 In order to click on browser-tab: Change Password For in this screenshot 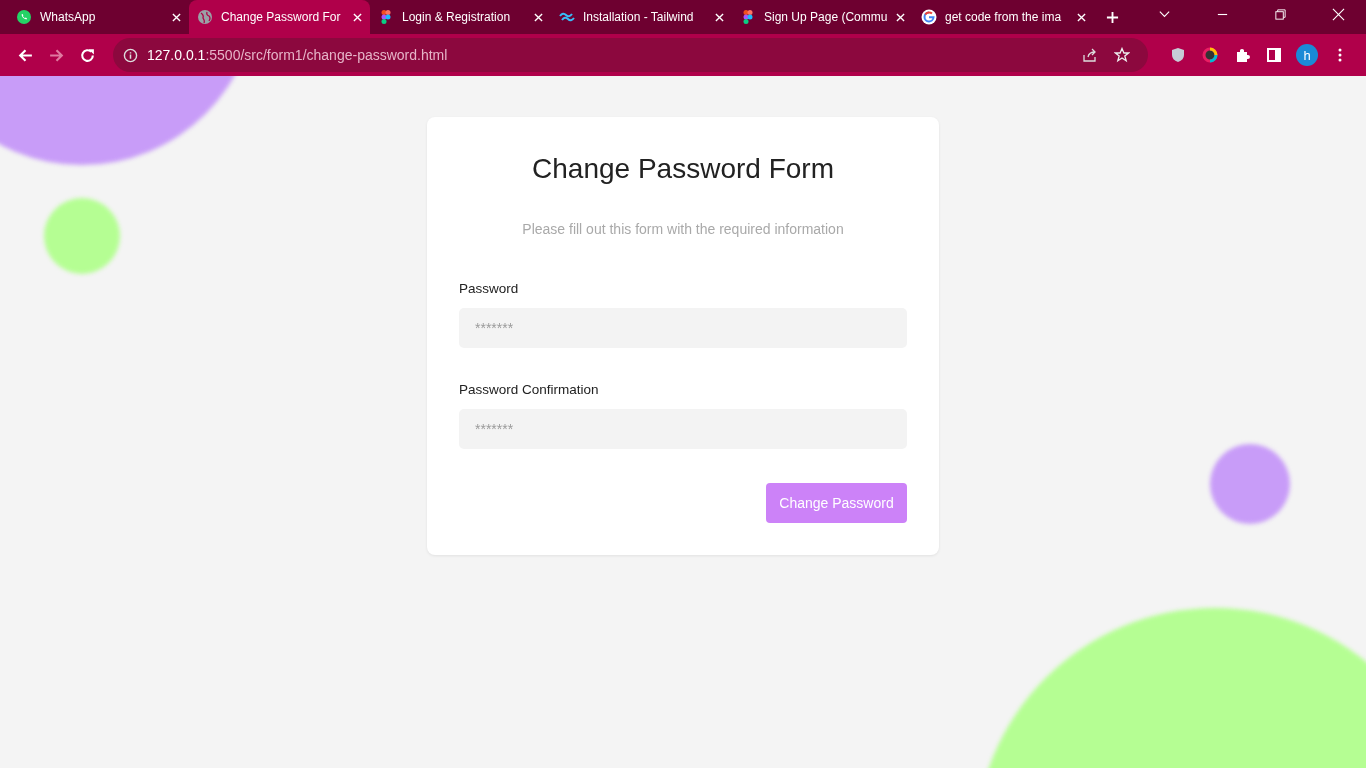, I will do `click(279, 17)`.